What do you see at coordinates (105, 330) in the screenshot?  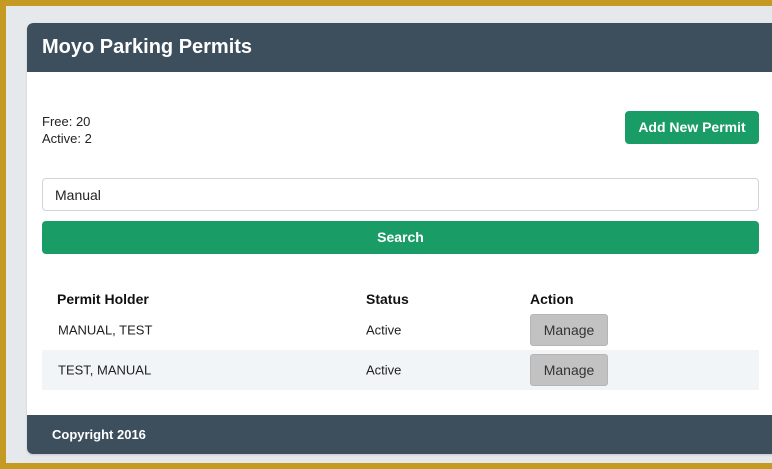 I see `permit-holder-cell: MANUAL, TEST` at bounding box center [105, 330].